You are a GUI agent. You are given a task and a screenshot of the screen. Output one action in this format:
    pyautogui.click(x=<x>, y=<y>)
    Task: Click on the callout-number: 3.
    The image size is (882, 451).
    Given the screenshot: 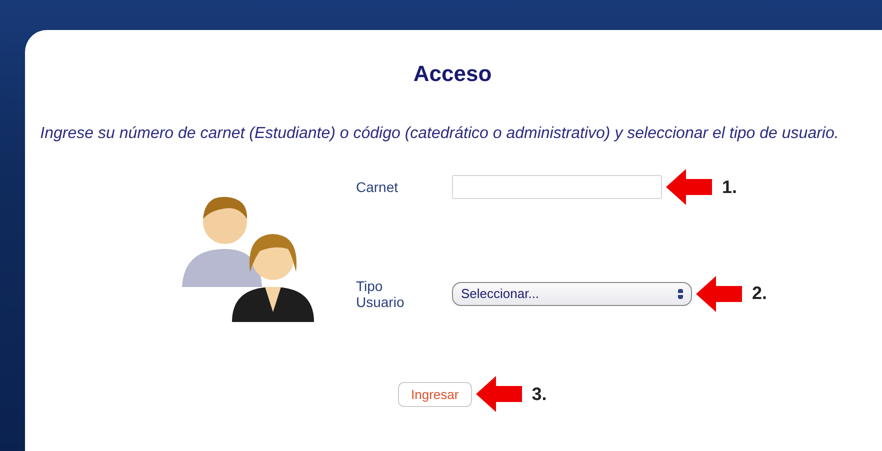 What is the action you would take?
    pyautogui.click(x=539, y=394)
    